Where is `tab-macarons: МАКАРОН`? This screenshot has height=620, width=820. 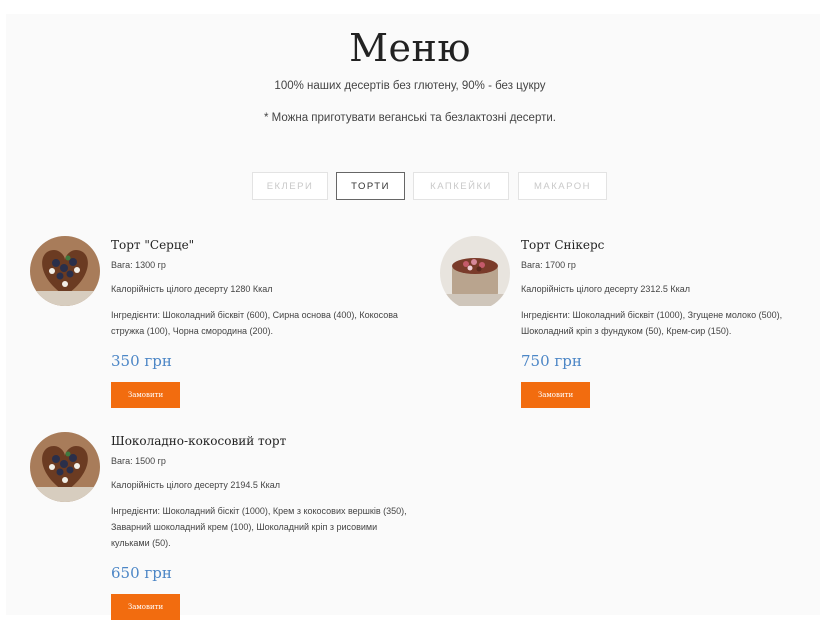
tab-macarons: МАКАРОН is located at coordinates (562, 186).